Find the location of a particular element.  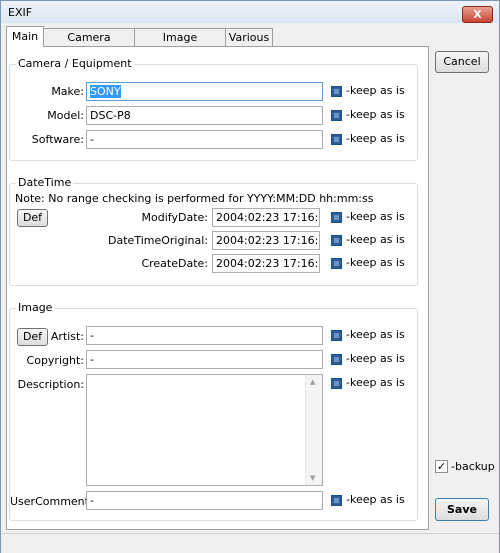

model-field: DSC-P8 is located at coordinates (204, 115).